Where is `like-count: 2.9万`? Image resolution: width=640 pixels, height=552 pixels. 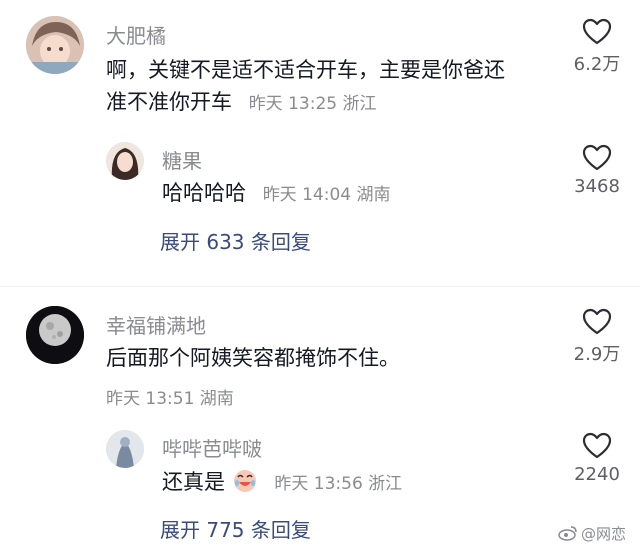 like-count: 2.9万 is located at coordinates (597, 354).